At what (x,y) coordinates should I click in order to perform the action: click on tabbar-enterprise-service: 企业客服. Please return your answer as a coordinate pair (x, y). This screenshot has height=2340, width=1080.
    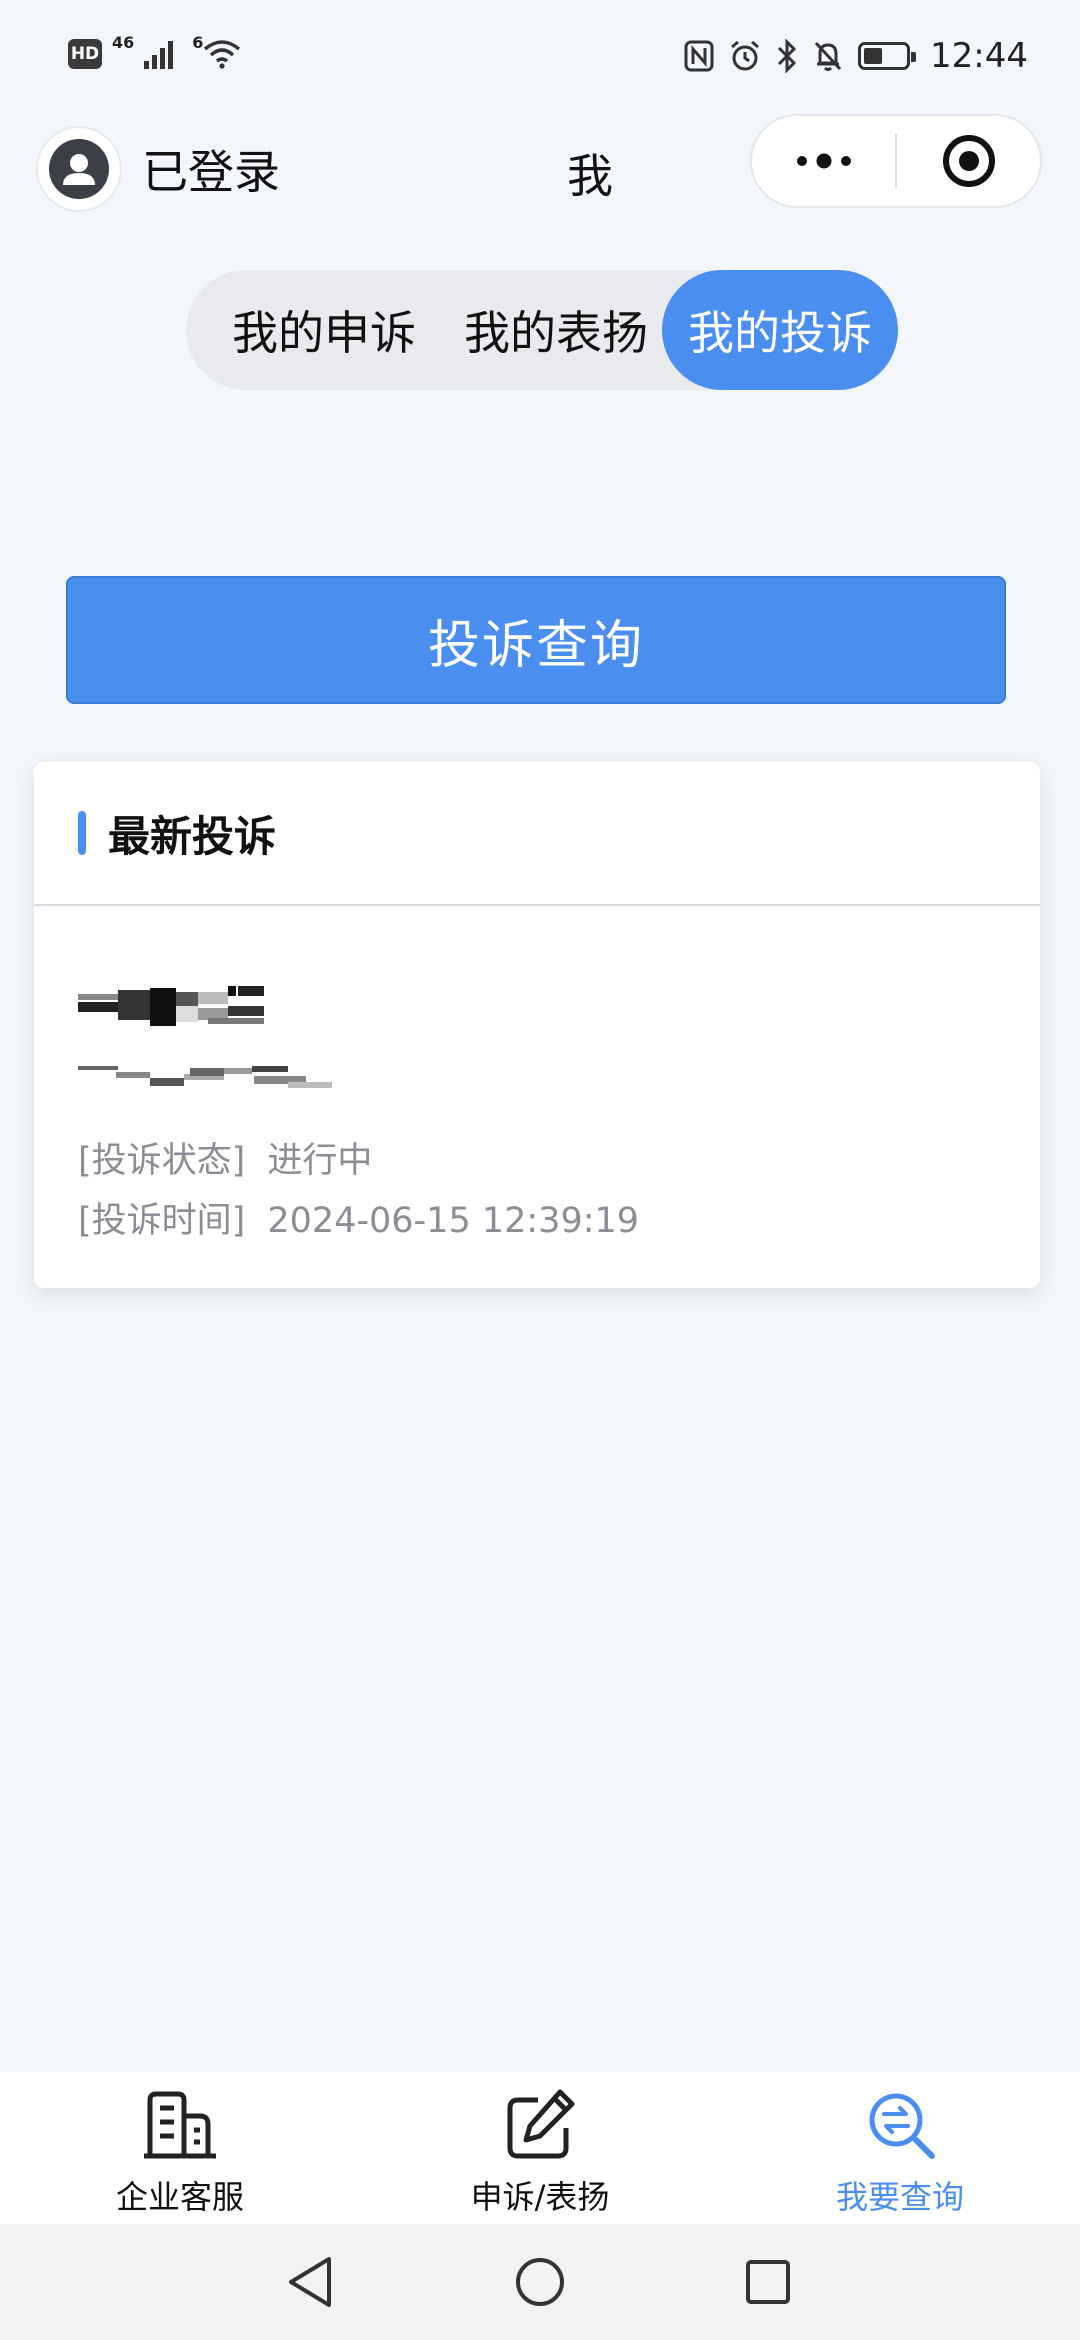
    Looking at the image, I should click on (180, 2148).